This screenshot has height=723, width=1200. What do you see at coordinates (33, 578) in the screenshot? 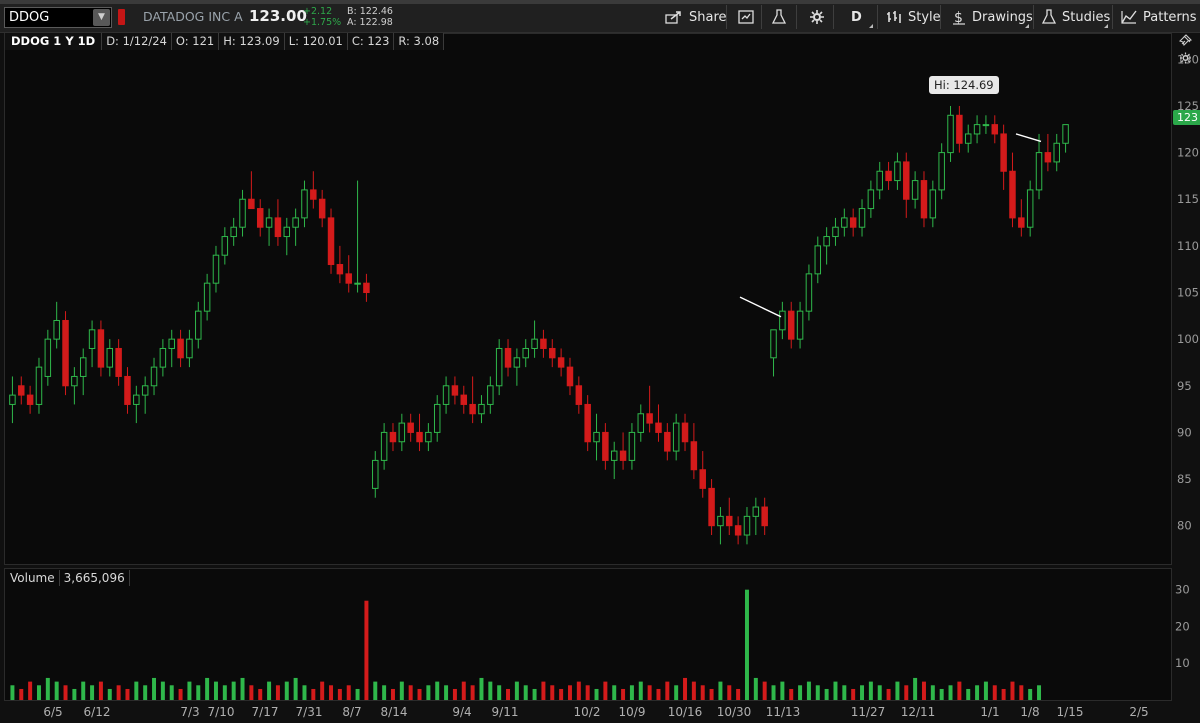
I see `volume-label: Volume` at bounding box center [33, 578].